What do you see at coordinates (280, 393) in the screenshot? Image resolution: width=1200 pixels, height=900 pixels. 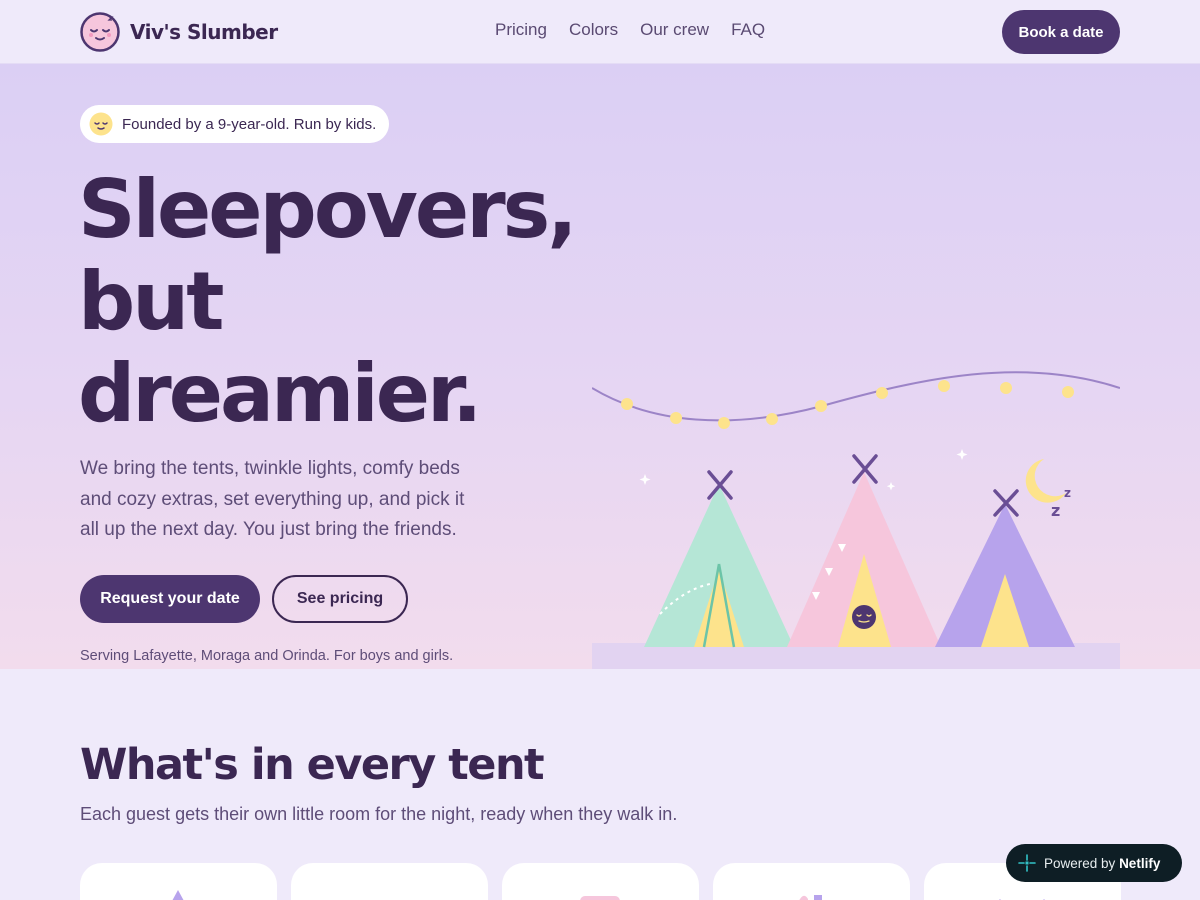 I see `hero-title-line-3: dreamier.` at bounding box center [280, 393].